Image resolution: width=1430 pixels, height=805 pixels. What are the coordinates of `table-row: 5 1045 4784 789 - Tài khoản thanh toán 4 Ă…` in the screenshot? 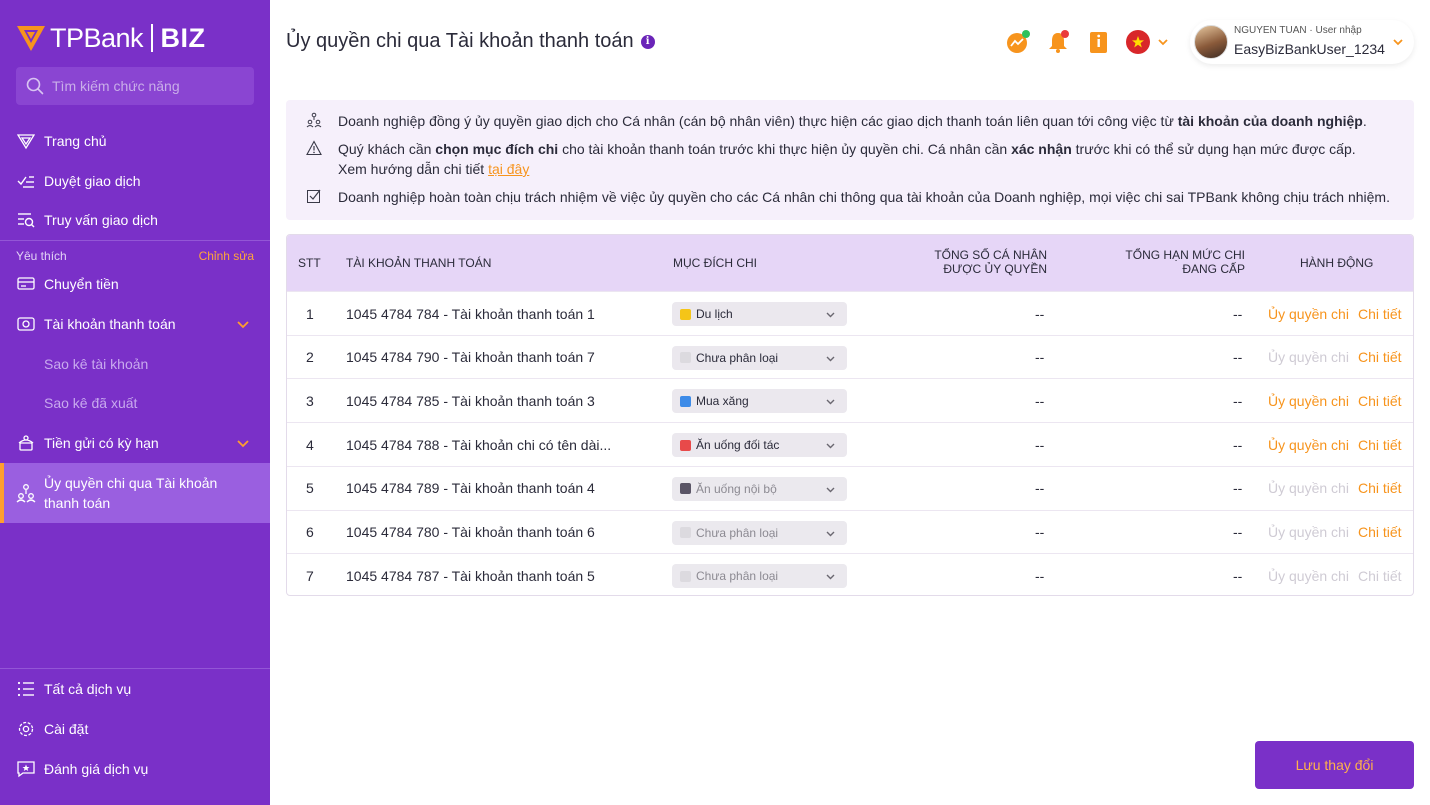 It's located at (850, 487).